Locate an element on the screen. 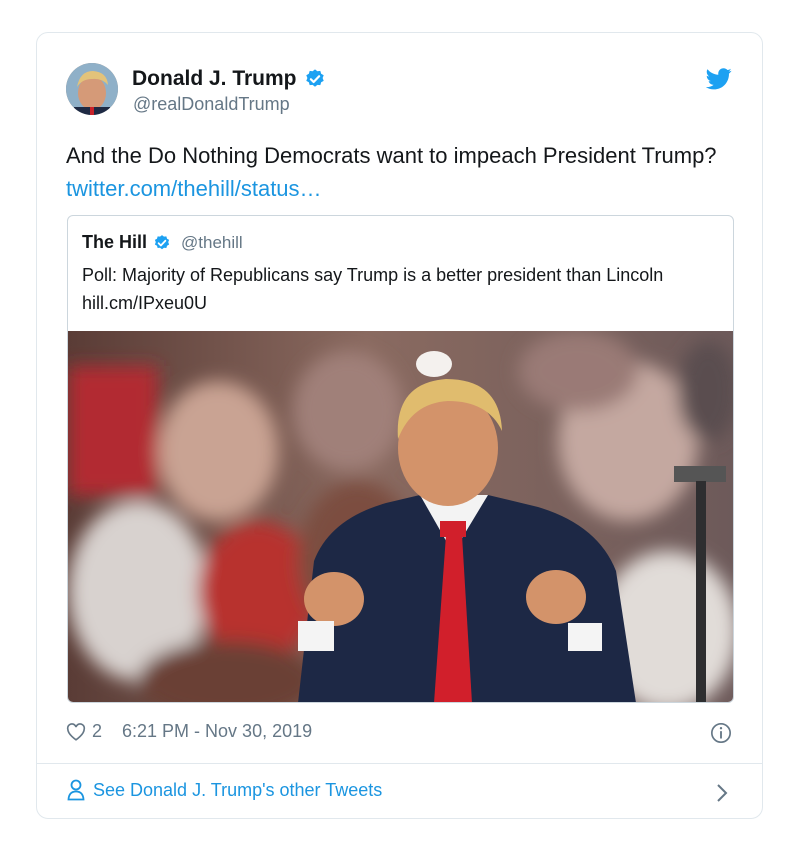  timestamp: 6:21 PM - Nov 30, 2019 is located at coordinates (217, 731).